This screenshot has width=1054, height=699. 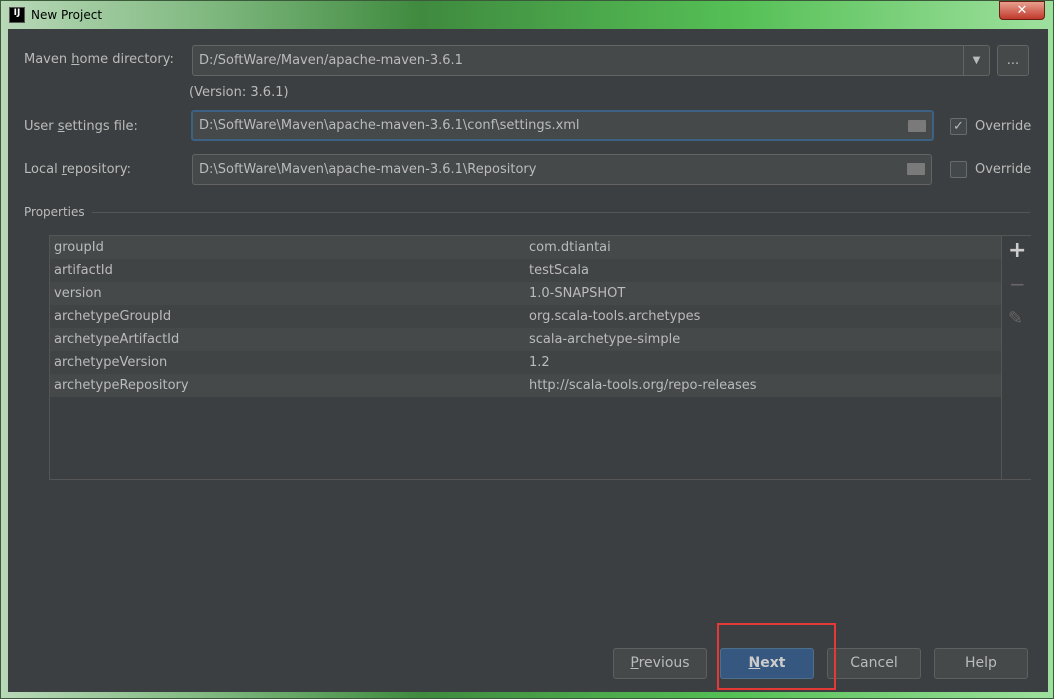 What do you see at coordinates (81, 126) in the screenshot?
I see `user-settings-label: User settings file:` at bounding box center [81, 126].